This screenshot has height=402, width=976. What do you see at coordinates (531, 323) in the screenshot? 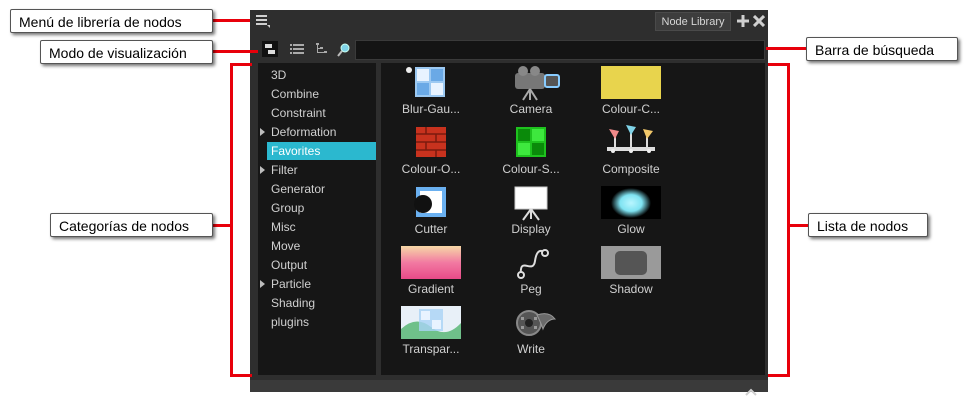
I see `write-icon` at bounding box center [531, 323].